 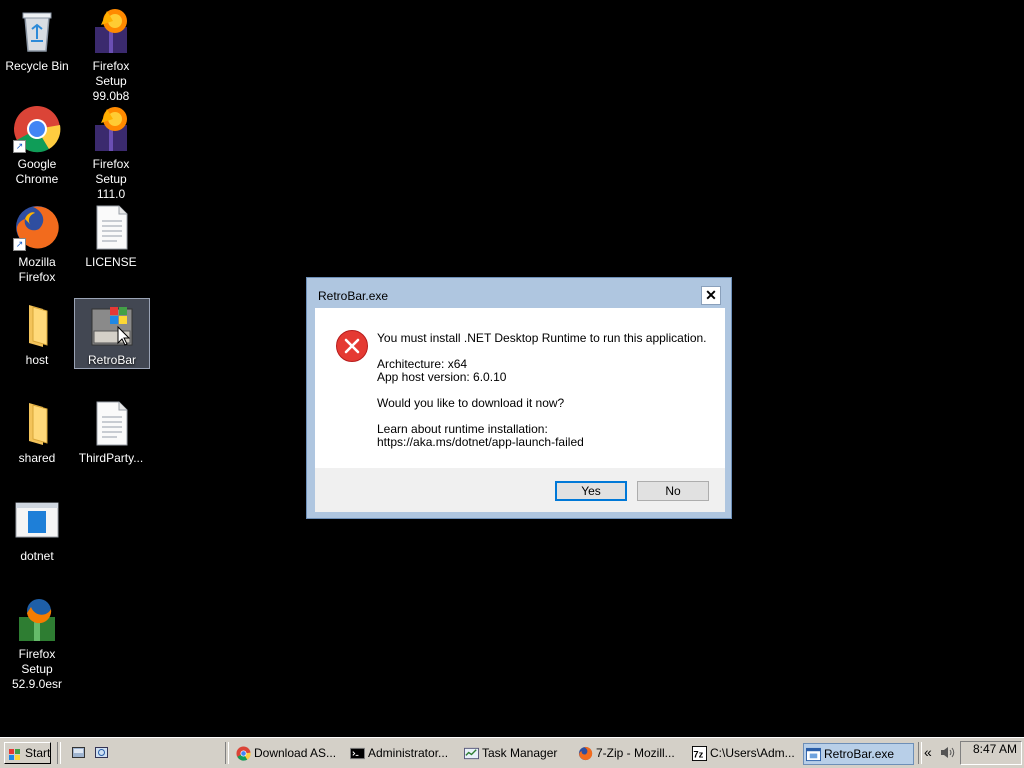 I want to click on firefox-icon, so click(x=585, y=753).